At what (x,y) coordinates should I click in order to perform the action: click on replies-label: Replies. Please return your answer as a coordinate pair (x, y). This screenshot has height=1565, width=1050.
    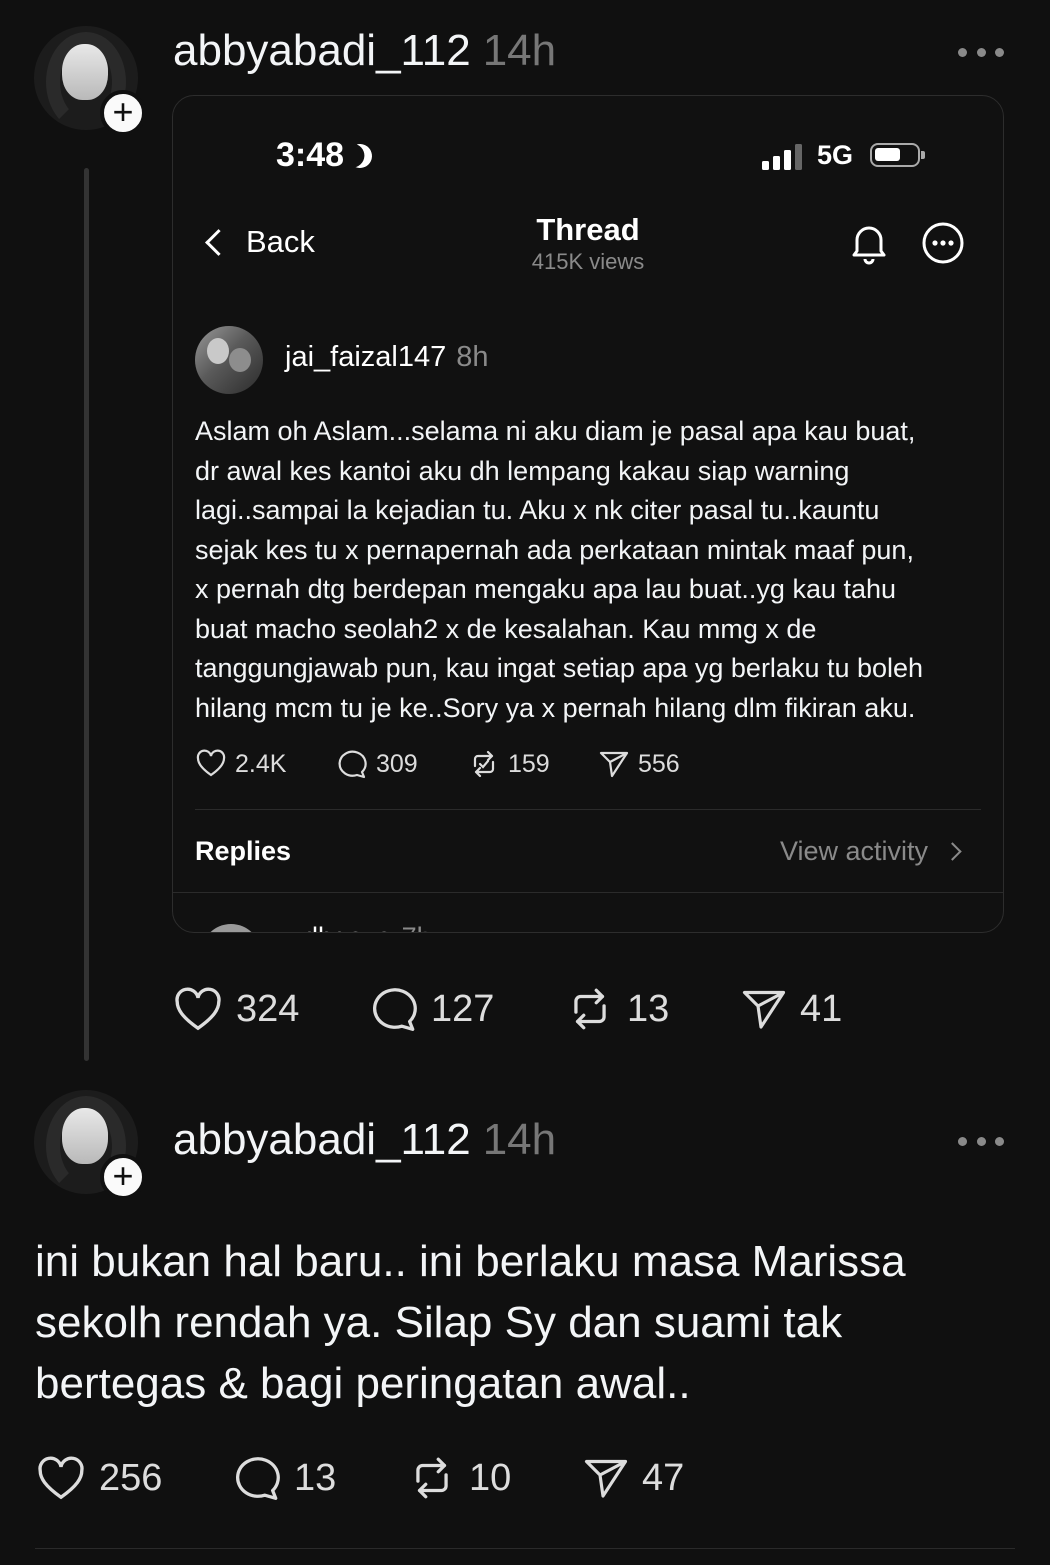
    Looking at the image, I should click on (243, 851).